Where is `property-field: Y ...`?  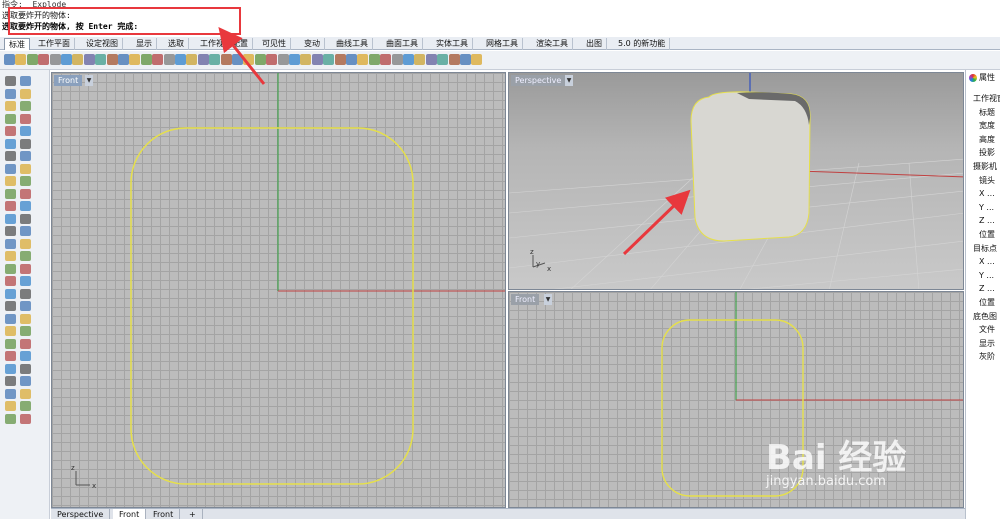 property-field: Y ... is located at coordinates (986, 276).